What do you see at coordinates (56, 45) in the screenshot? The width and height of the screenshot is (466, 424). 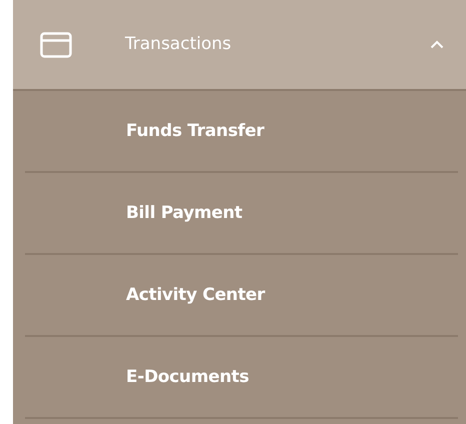 I see `card-icon` at bounding box center [56, 45].